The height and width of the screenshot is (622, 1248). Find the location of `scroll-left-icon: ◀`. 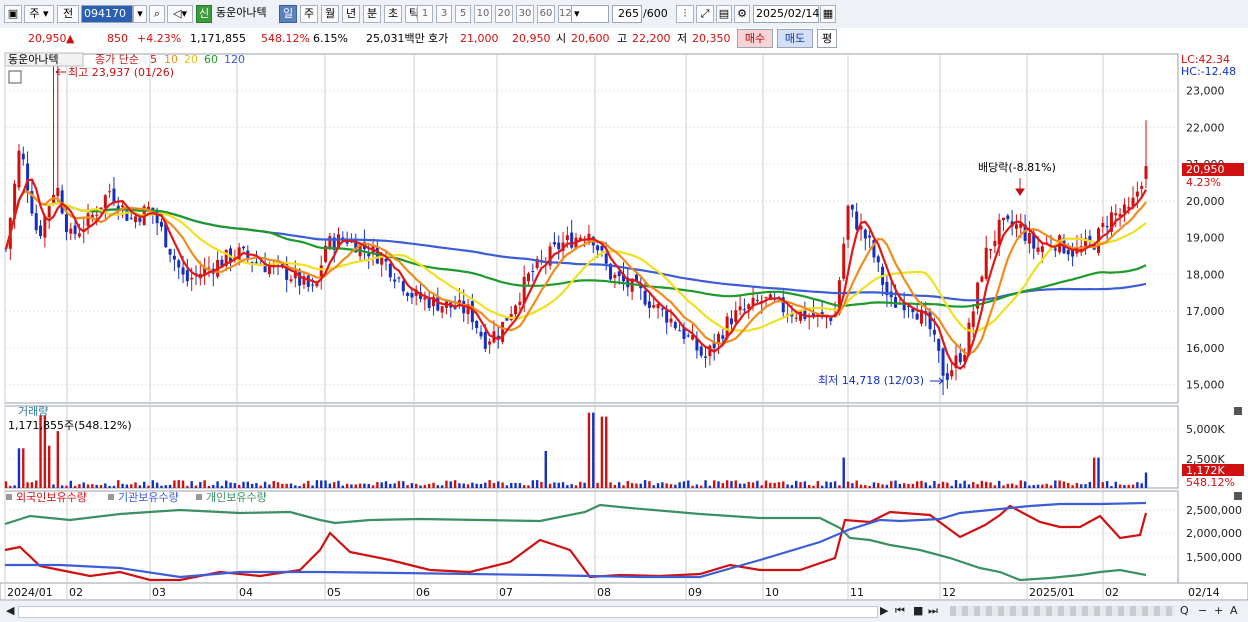

scroll-left-icon: ◀ is located at coordinates (10, 610).